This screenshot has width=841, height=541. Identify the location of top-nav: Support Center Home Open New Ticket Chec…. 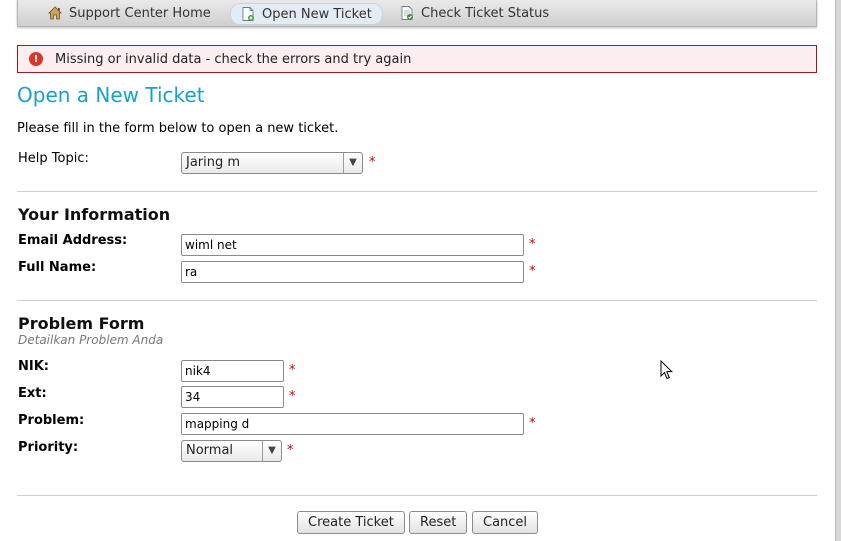
(417, 13).